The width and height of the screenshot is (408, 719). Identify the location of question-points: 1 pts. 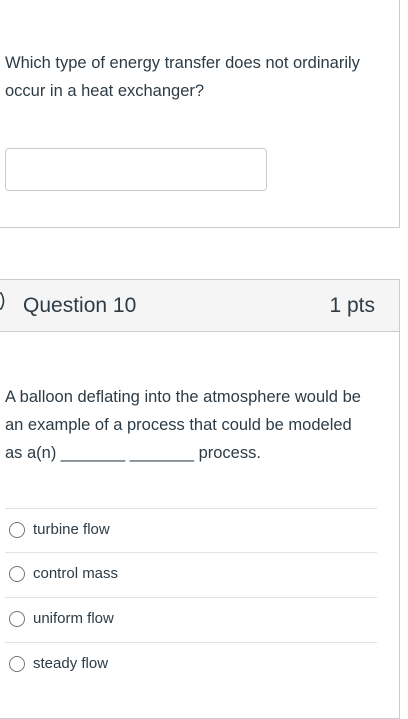
(352, 305).